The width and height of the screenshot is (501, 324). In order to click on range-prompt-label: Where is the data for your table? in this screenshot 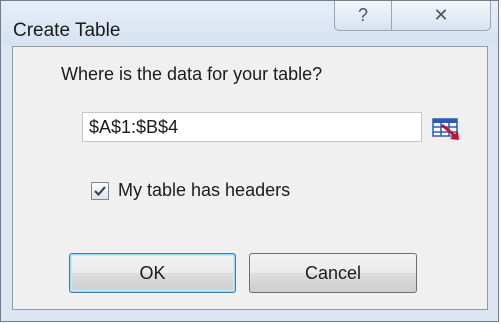, I will do `click(192, 74)`.